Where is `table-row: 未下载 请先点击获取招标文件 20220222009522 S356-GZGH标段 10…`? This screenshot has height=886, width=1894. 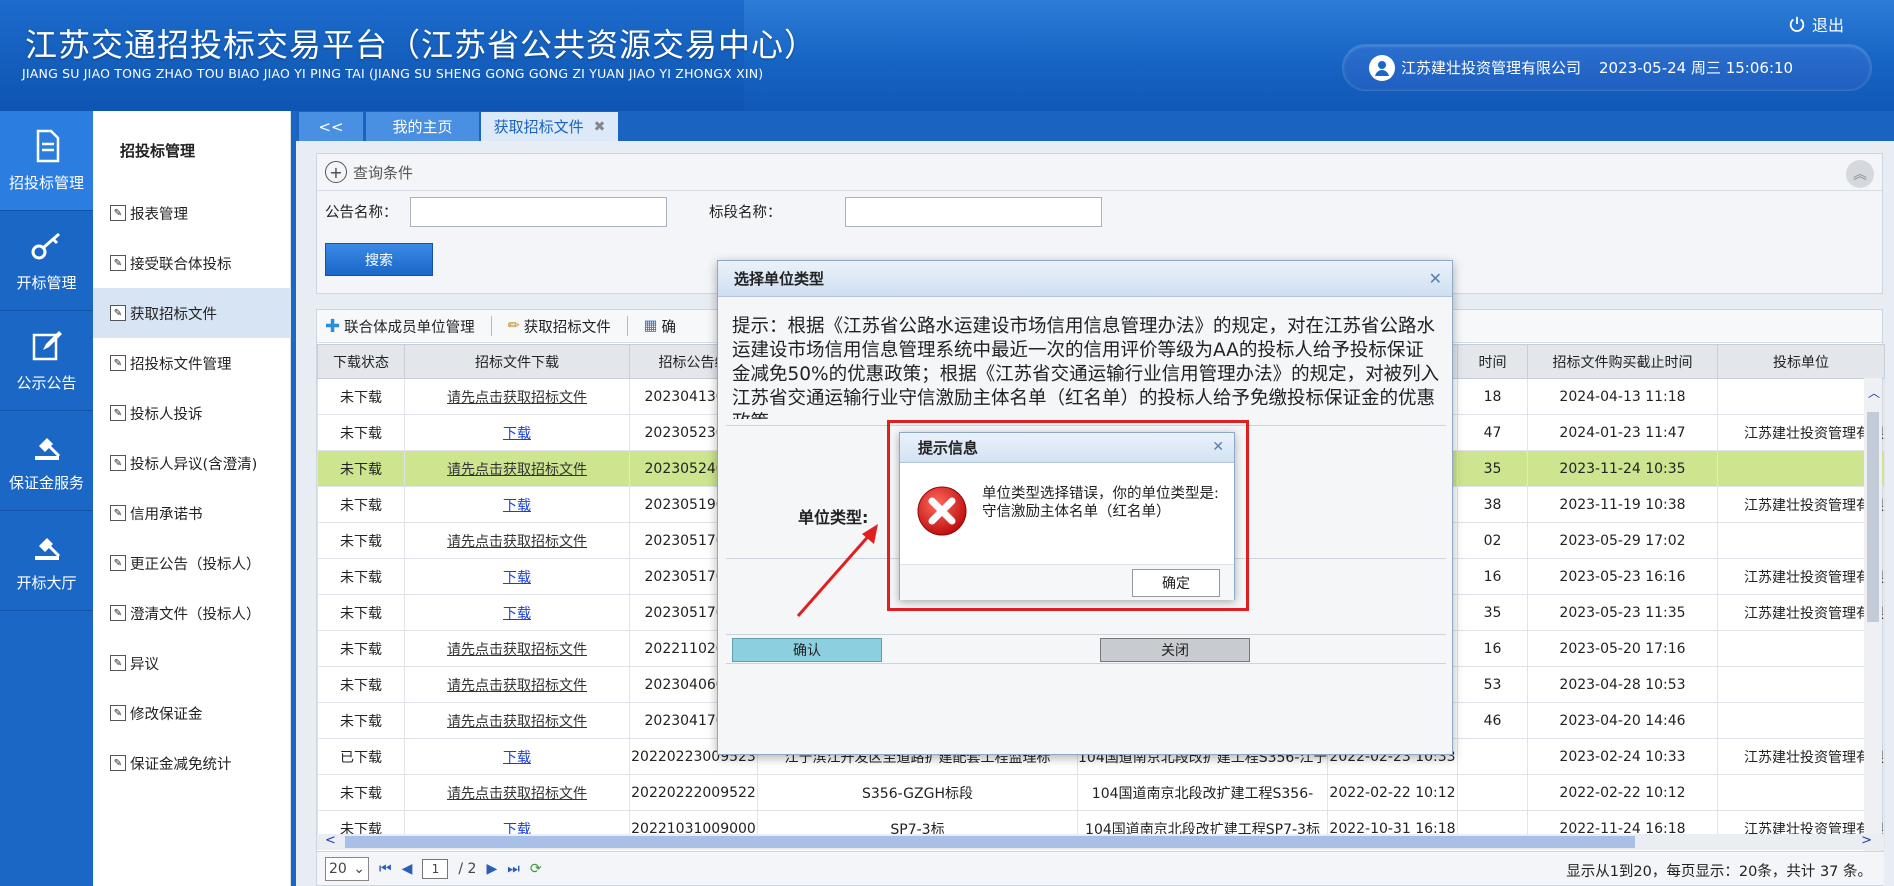
table-row: 未下载 请先点击获取招标文件 20220222009522 S356-GZGH标段 10… is located at coordinates (1101, 792).